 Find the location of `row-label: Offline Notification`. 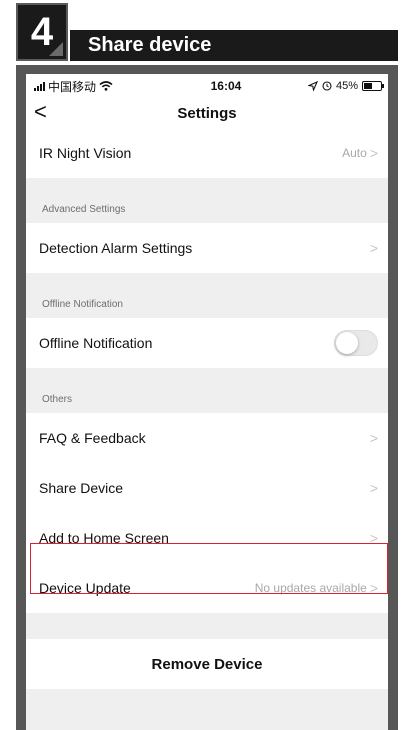

row-label: Offline Notification is located at coordinates (96, 343).